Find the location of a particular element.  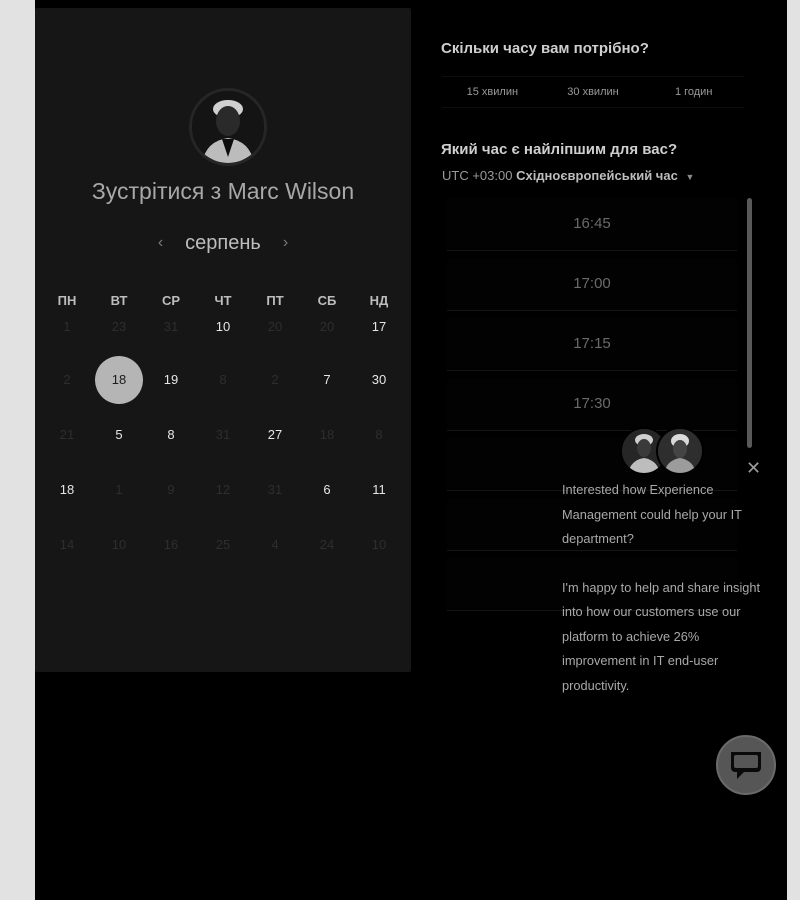

month-navigation: ‹ серпень › is located at coordinates (223, 243).